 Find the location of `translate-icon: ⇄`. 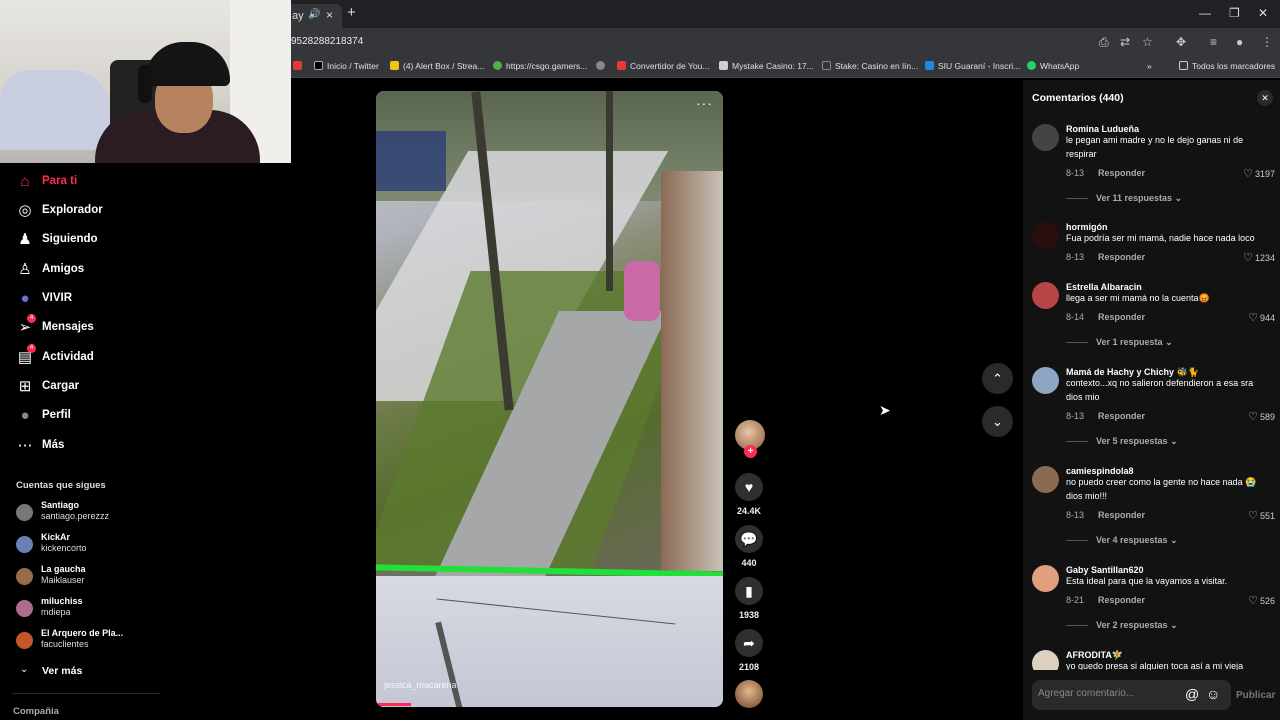

translate-icon: ⇄ is located at coordinates (1125, 42).